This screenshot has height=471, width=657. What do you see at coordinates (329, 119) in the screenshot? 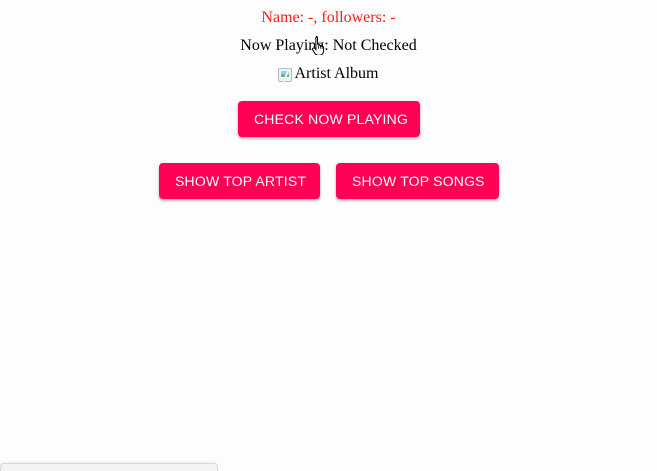
I see `check-now-playing-button: CHECK NOW PLAYING` at bounding box center [329, 119].